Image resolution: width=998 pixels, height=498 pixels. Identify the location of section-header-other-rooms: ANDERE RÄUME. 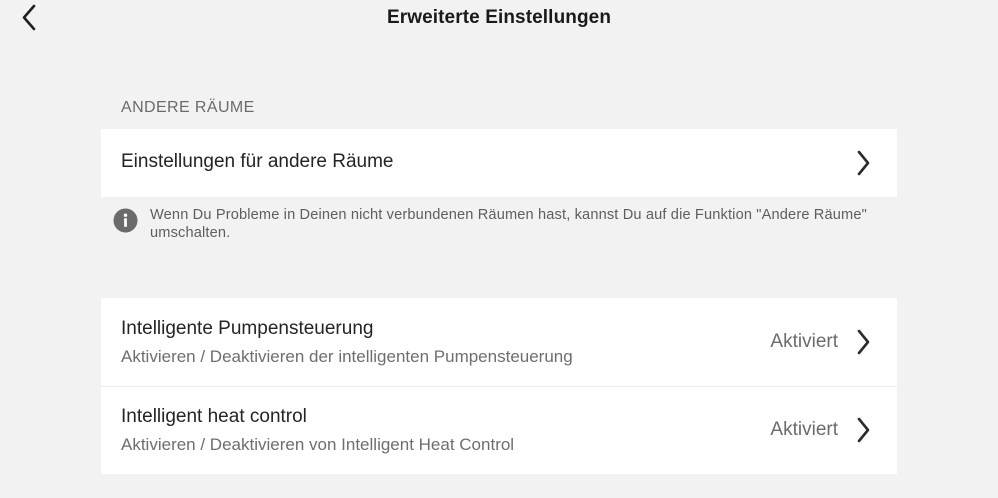
(188, 107).